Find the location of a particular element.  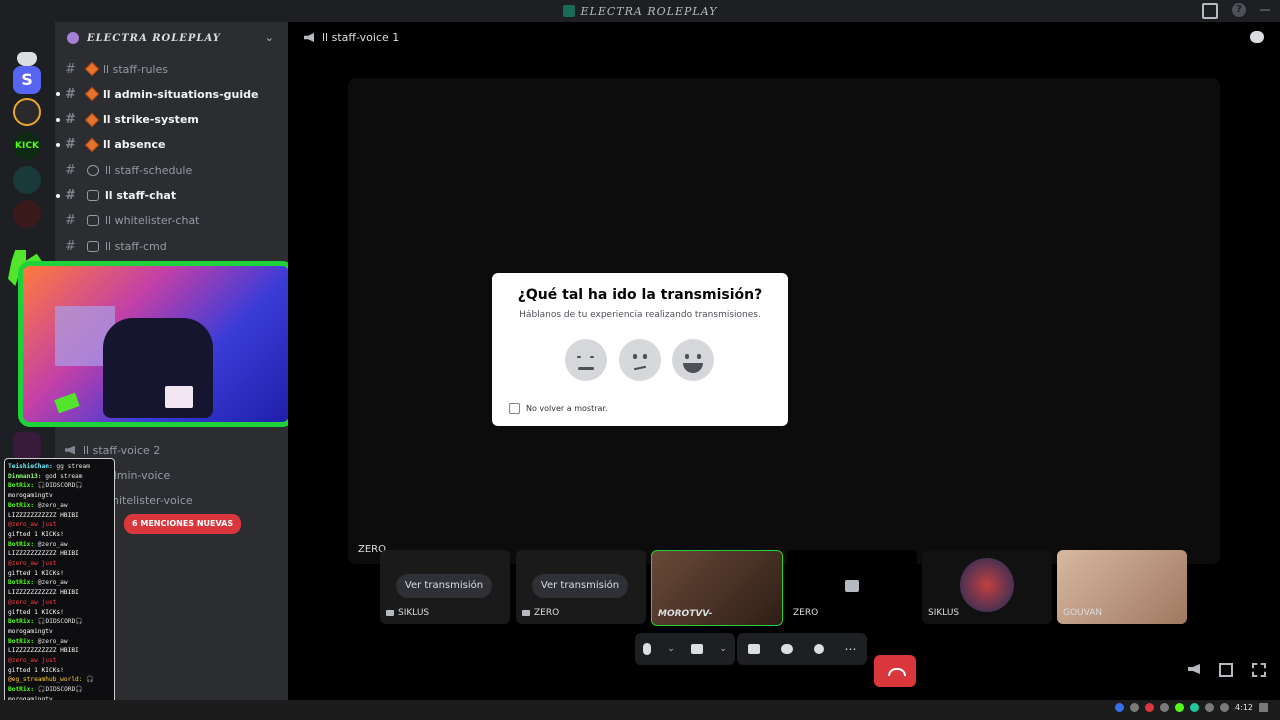

sad-face-icon is located at coordinates (586, 360).